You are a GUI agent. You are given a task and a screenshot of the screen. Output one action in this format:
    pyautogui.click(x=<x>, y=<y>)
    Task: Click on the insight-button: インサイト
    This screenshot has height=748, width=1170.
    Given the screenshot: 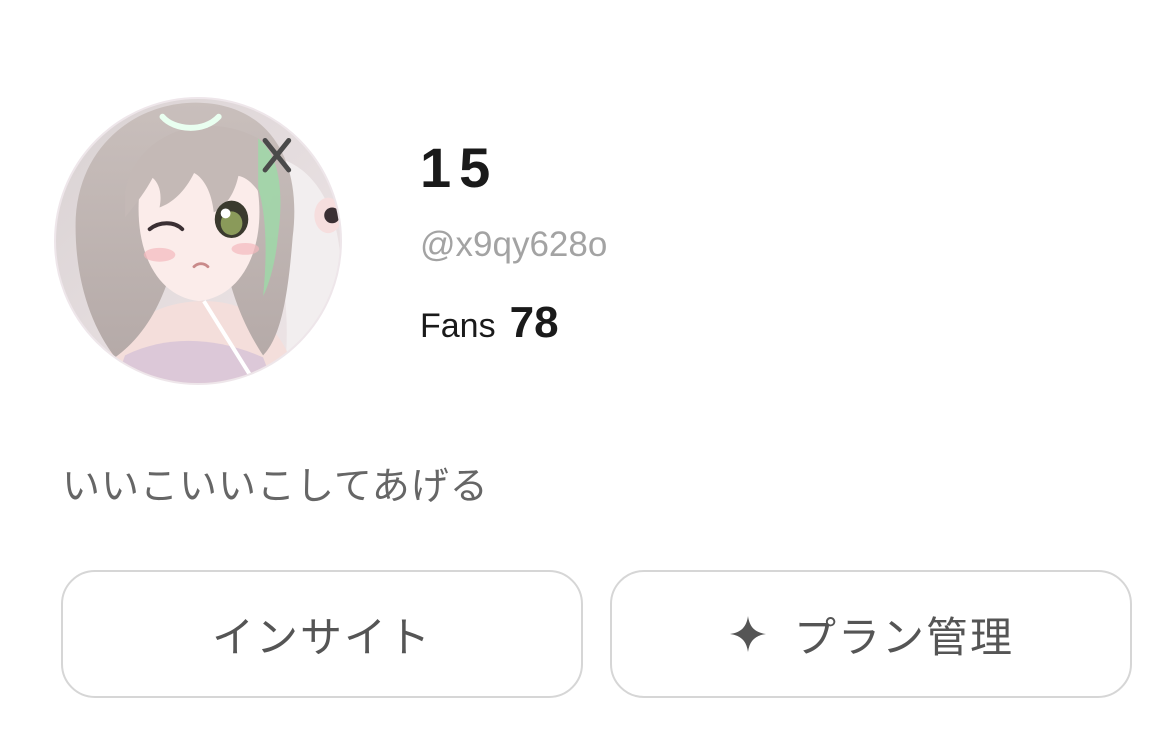 What is the action you would take?
    pyautogui.click(x=322, y=634)
    